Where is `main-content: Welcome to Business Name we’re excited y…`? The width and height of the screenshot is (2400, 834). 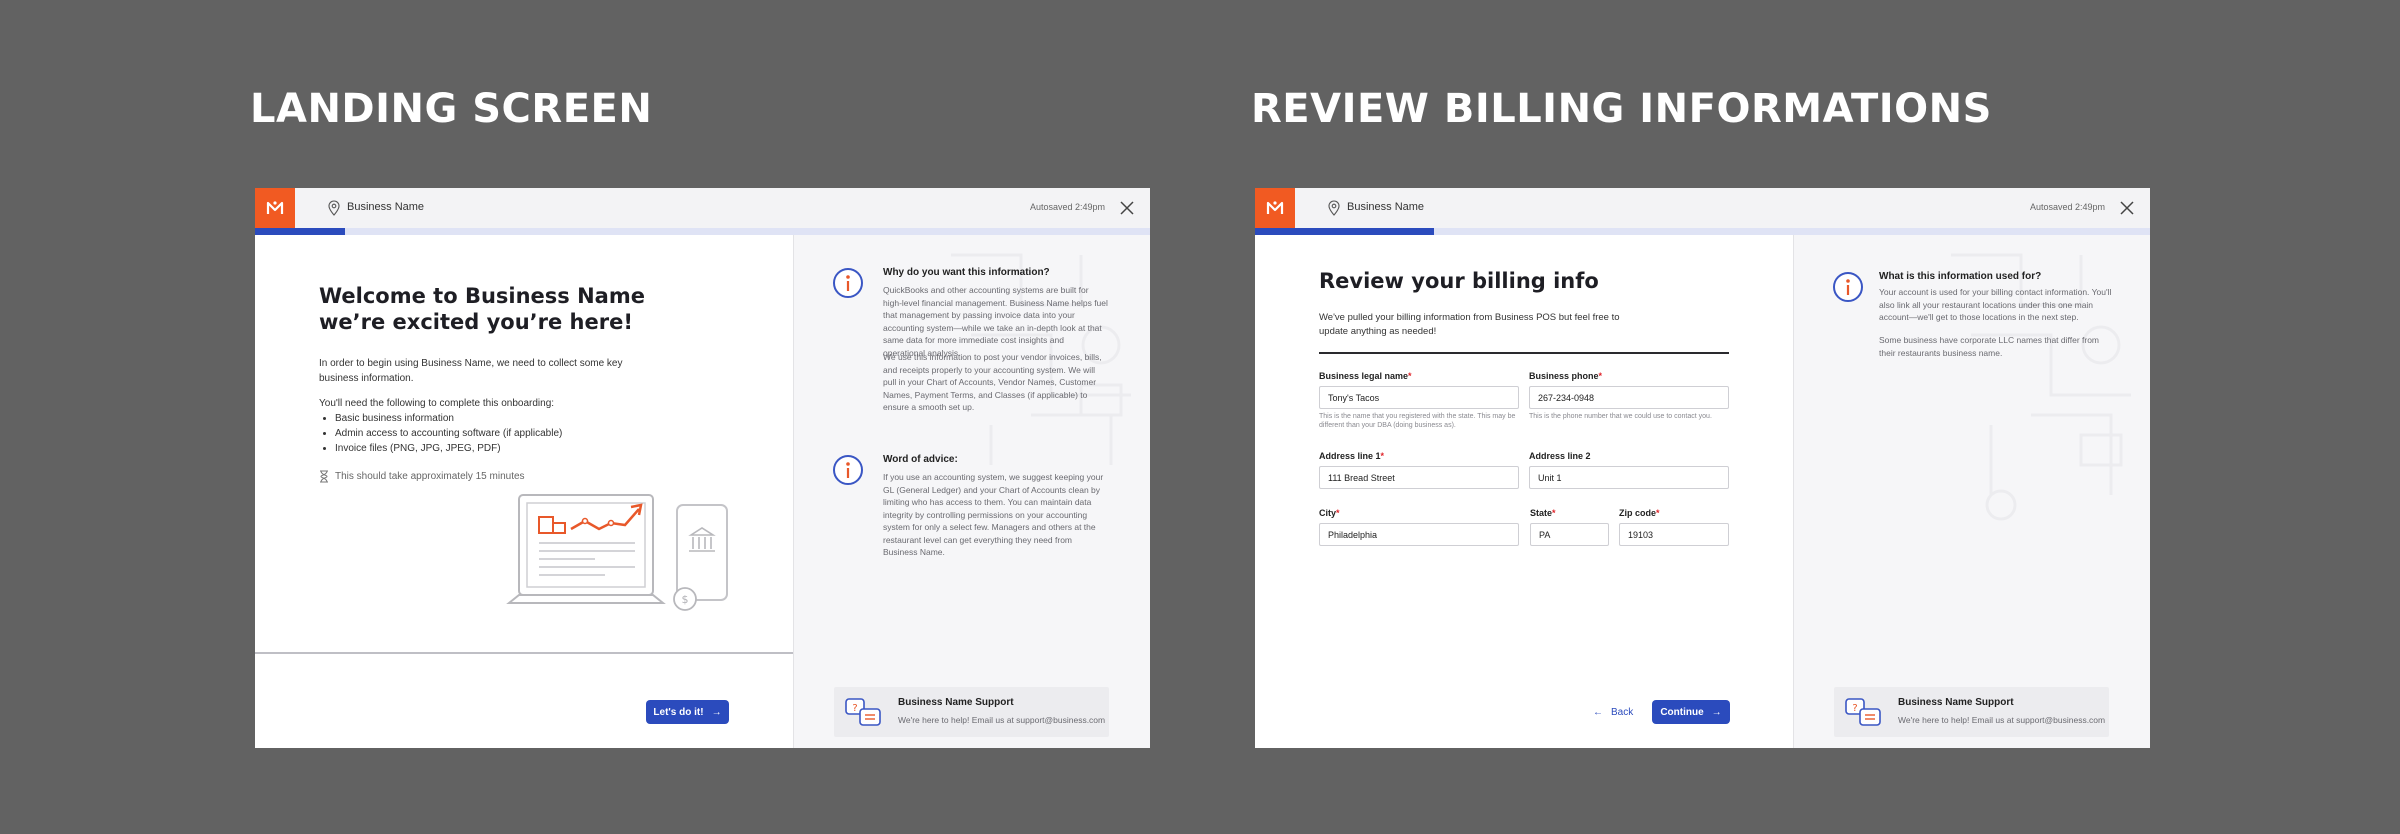 main-content: Welcome to Business Name we’re excited y… is located at coordinates (524, 491).